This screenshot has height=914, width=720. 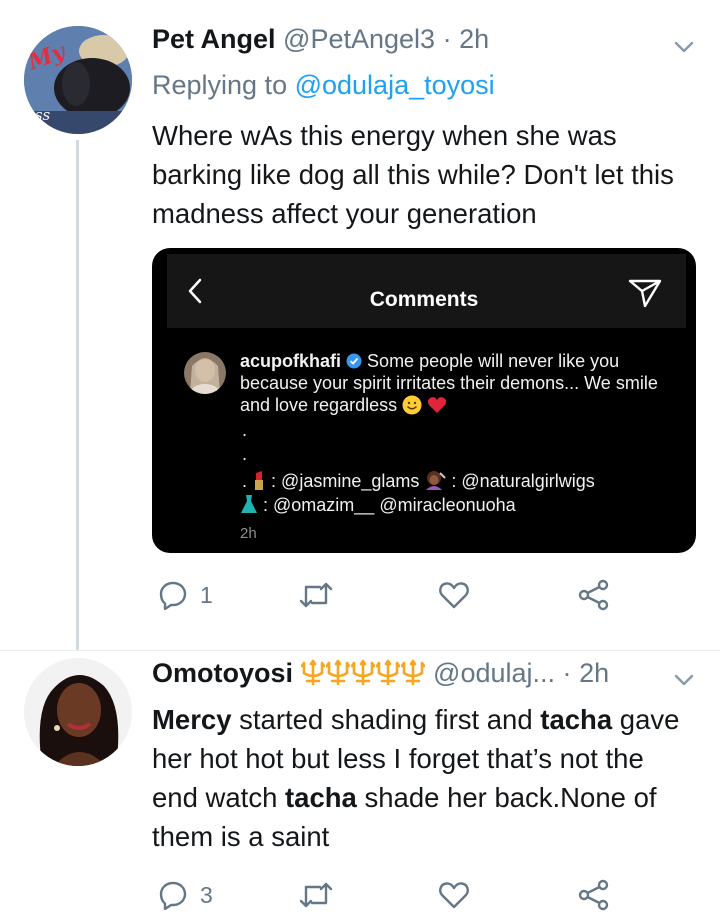 I want to click on comment-time: 2h, so click(x=248, y=533).